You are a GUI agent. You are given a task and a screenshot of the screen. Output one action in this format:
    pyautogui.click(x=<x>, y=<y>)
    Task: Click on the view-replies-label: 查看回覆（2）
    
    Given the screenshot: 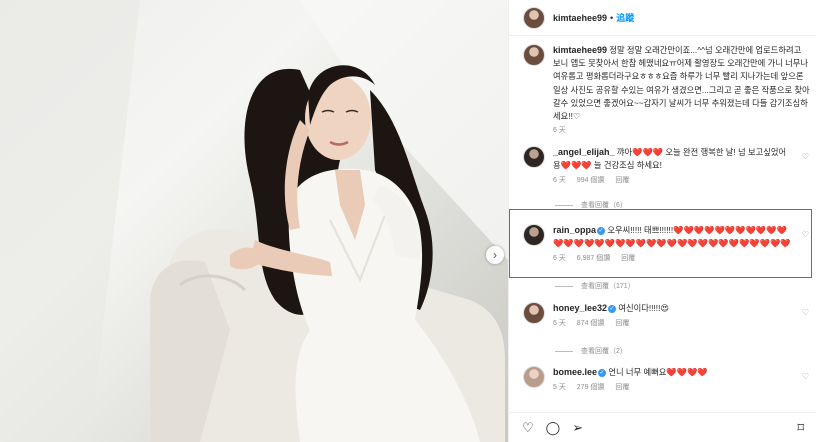 What is the action you would take?
    pyautogui.click(x=604, y=351)
    